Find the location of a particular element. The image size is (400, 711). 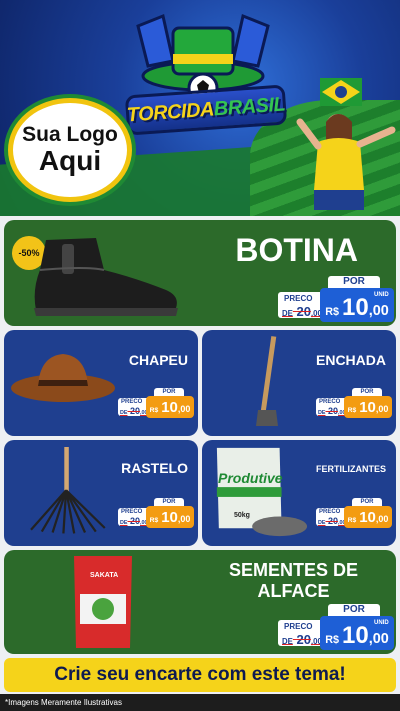

product-name: SEMENTES DE ALFACE is located at coordinates (293, 581).